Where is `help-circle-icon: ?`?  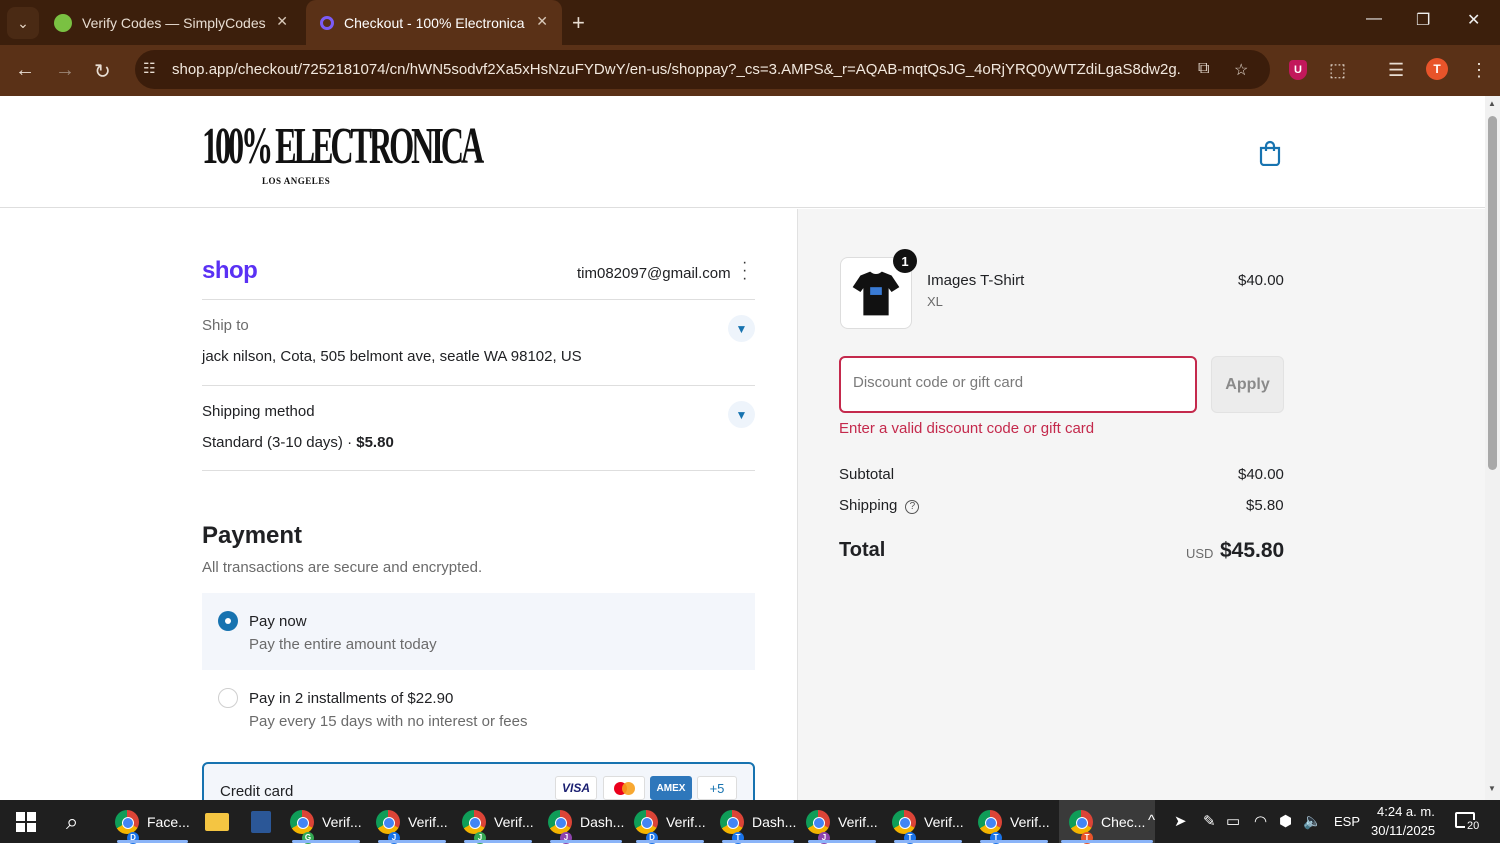
help-circle-icon: ? is located at coordinates (912, 507).